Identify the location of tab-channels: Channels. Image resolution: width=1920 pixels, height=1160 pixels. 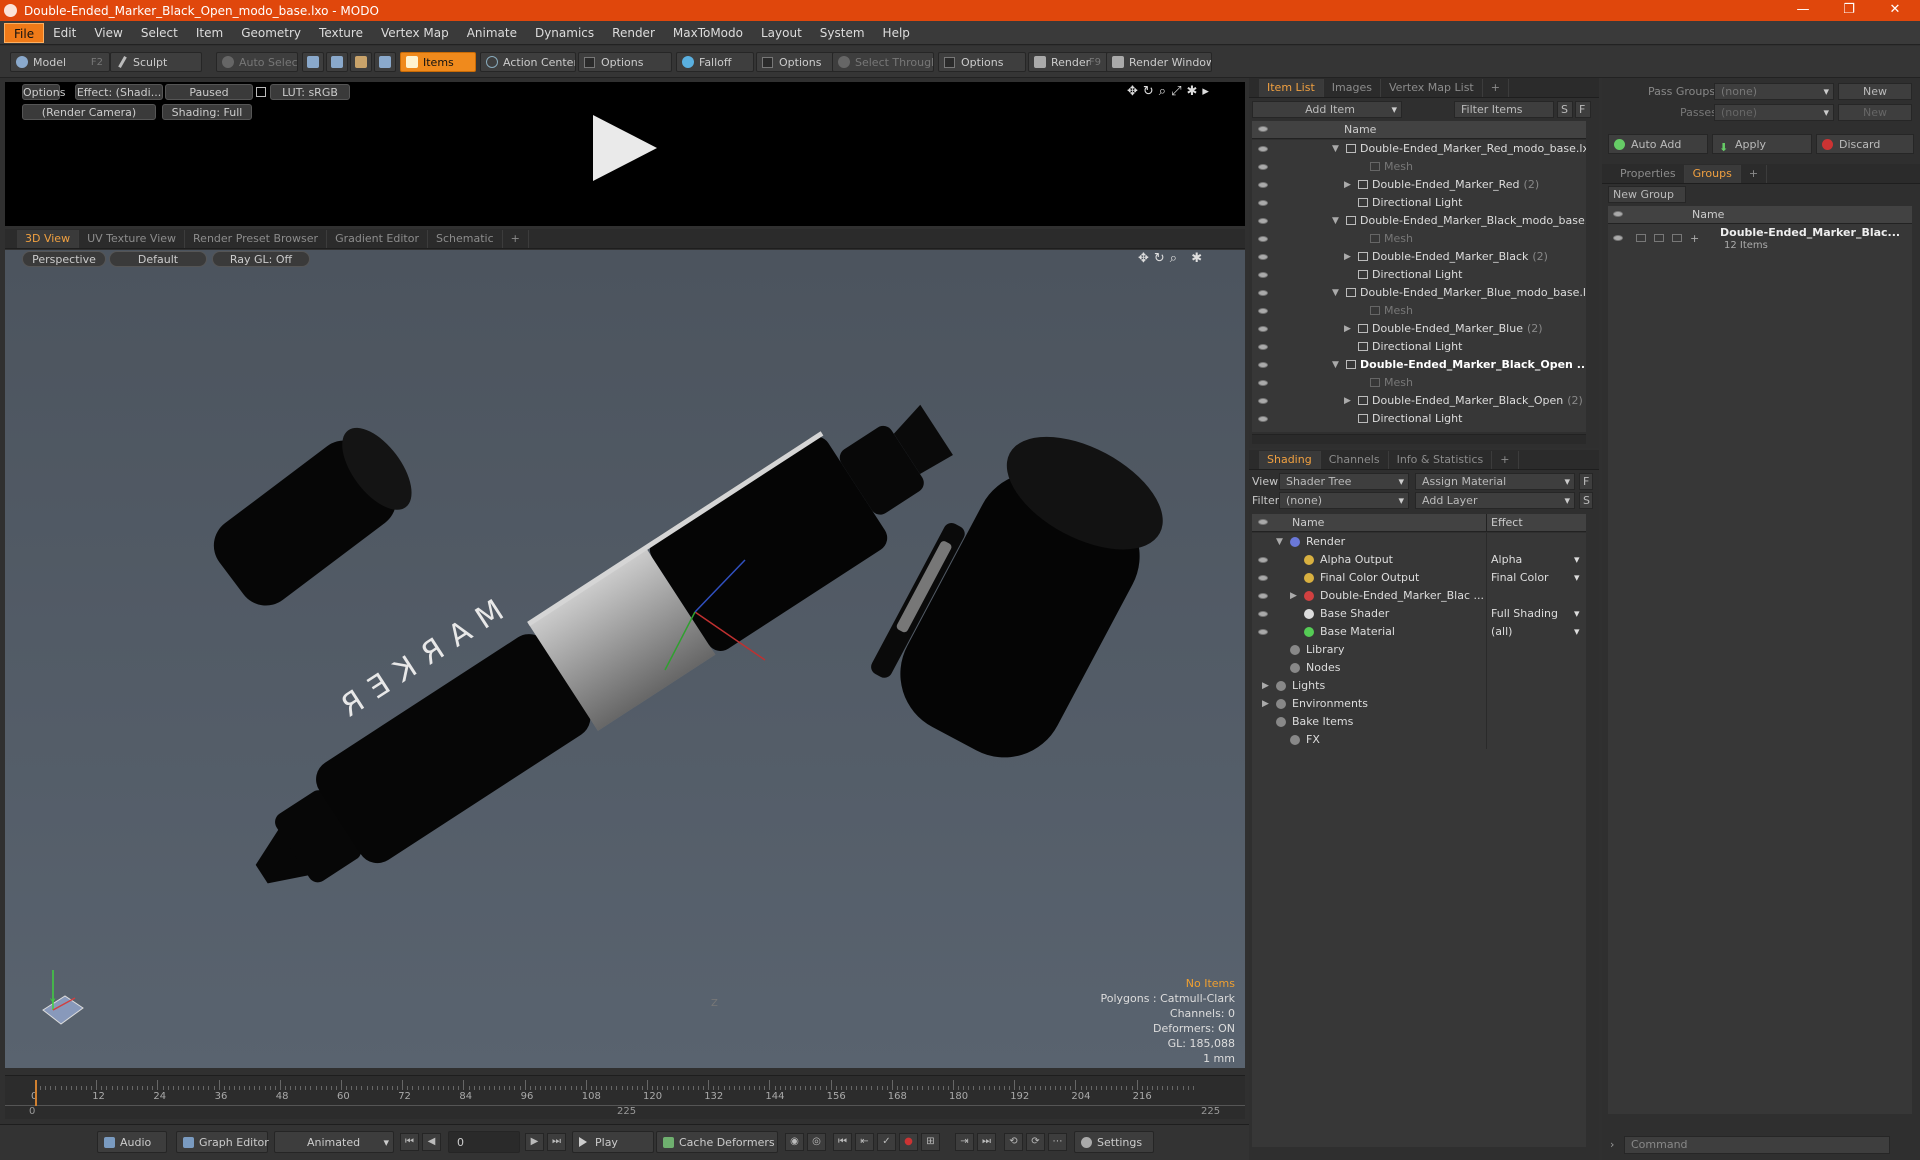
(1355, 460).